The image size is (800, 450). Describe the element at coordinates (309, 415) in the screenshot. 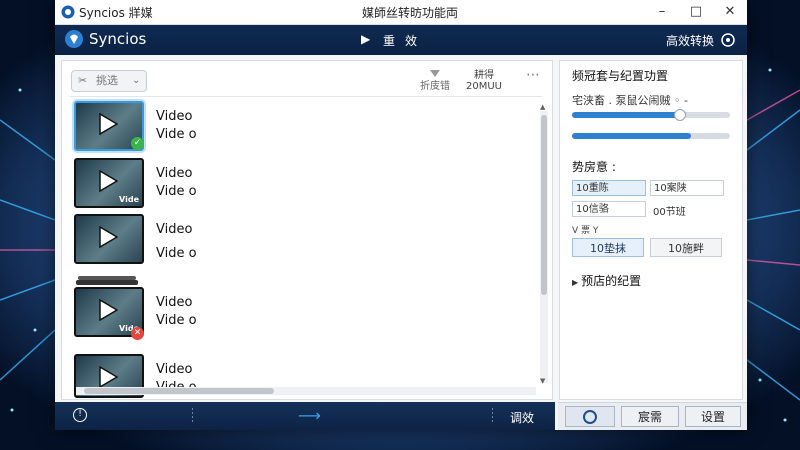

I see `arrow-right-icon: ⟶` at that location.